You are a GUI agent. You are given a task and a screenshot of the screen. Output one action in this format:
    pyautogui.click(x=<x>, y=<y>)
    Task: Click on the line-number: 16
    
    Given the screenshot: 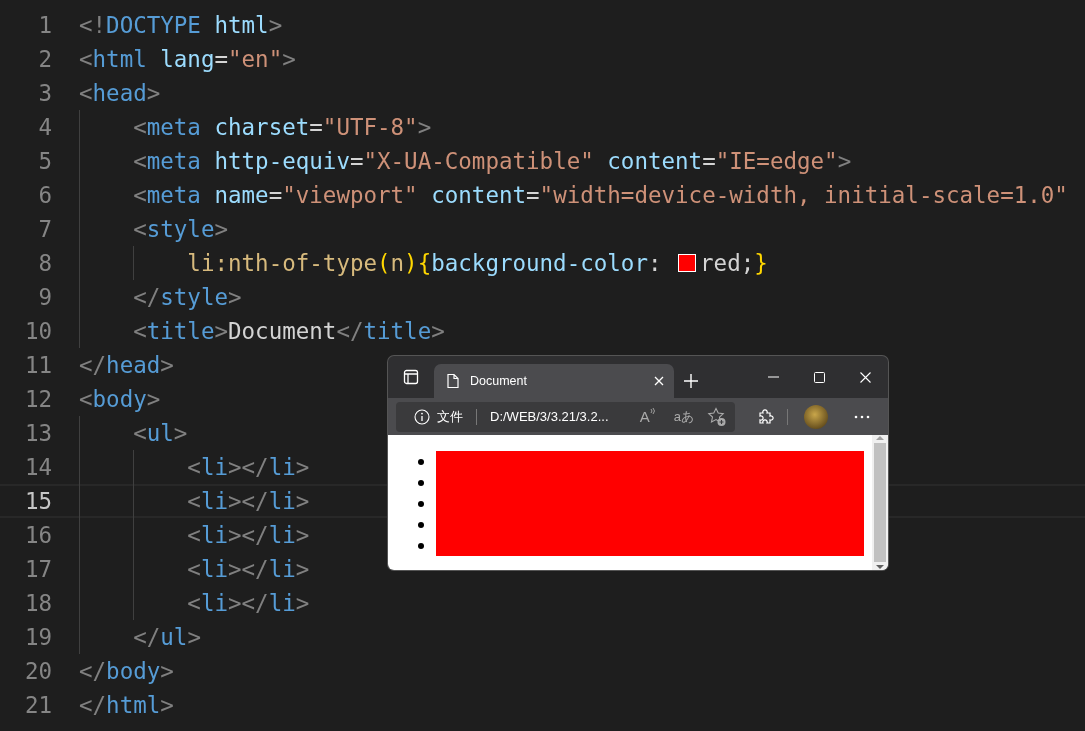 What is the action you would take?
    pyautogui.click(x=37, y=535)
    